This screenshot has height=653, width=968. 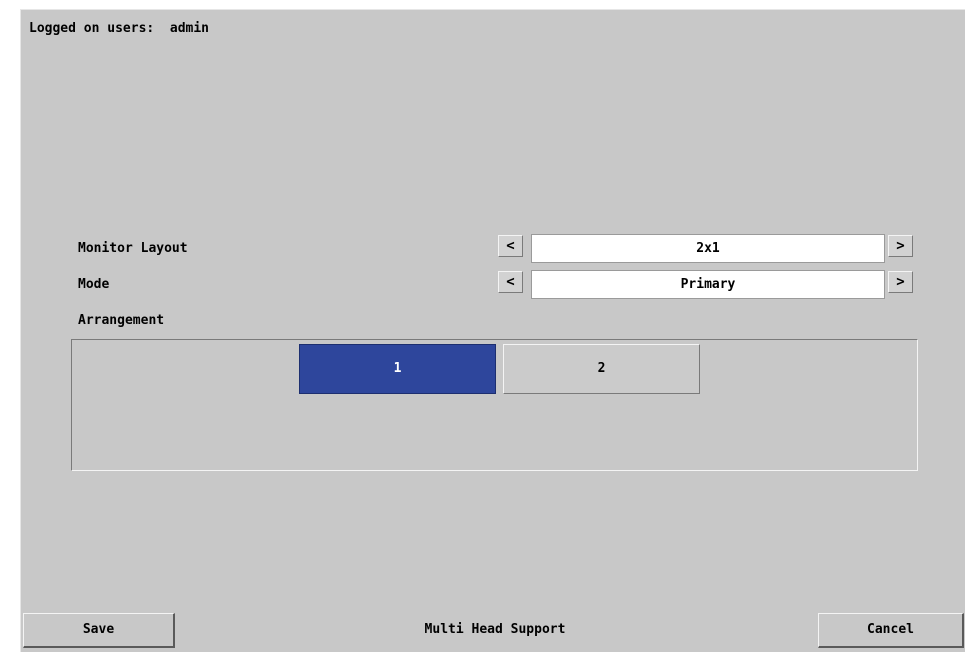 I want to click on monitor-layout-next-button: >, so click(x=900, y=246).